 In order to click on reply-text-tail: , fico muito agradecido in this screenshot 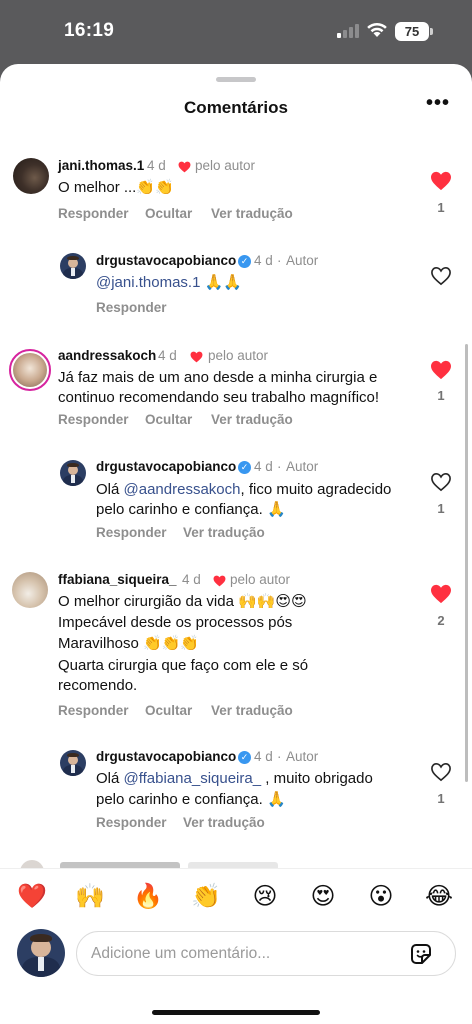, I will do `click(316, 489)`.